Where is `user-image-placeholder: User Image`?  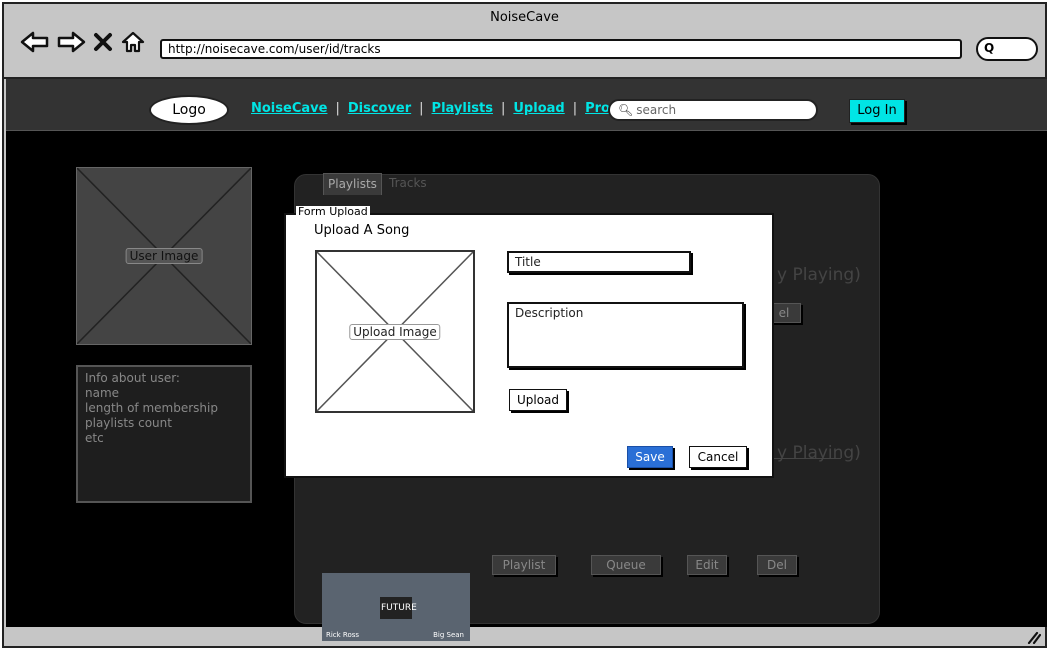 user-image-placeholder: User Image is located at coordinates (164, 256).